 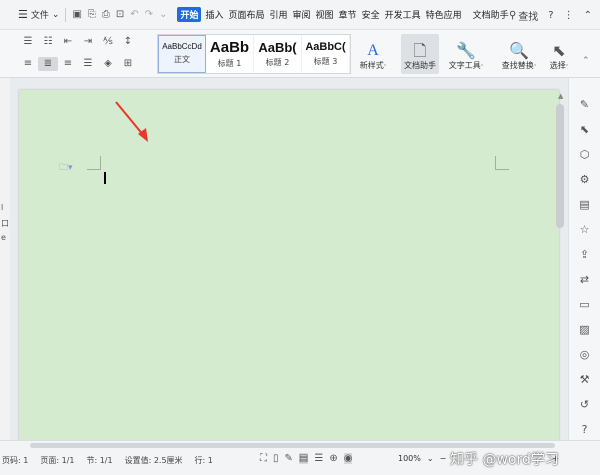 What do you see at coordinates (88, 42) in the screenshot?
I see `increase-indent-icon: ⇥` at bounding box center [88, 42].